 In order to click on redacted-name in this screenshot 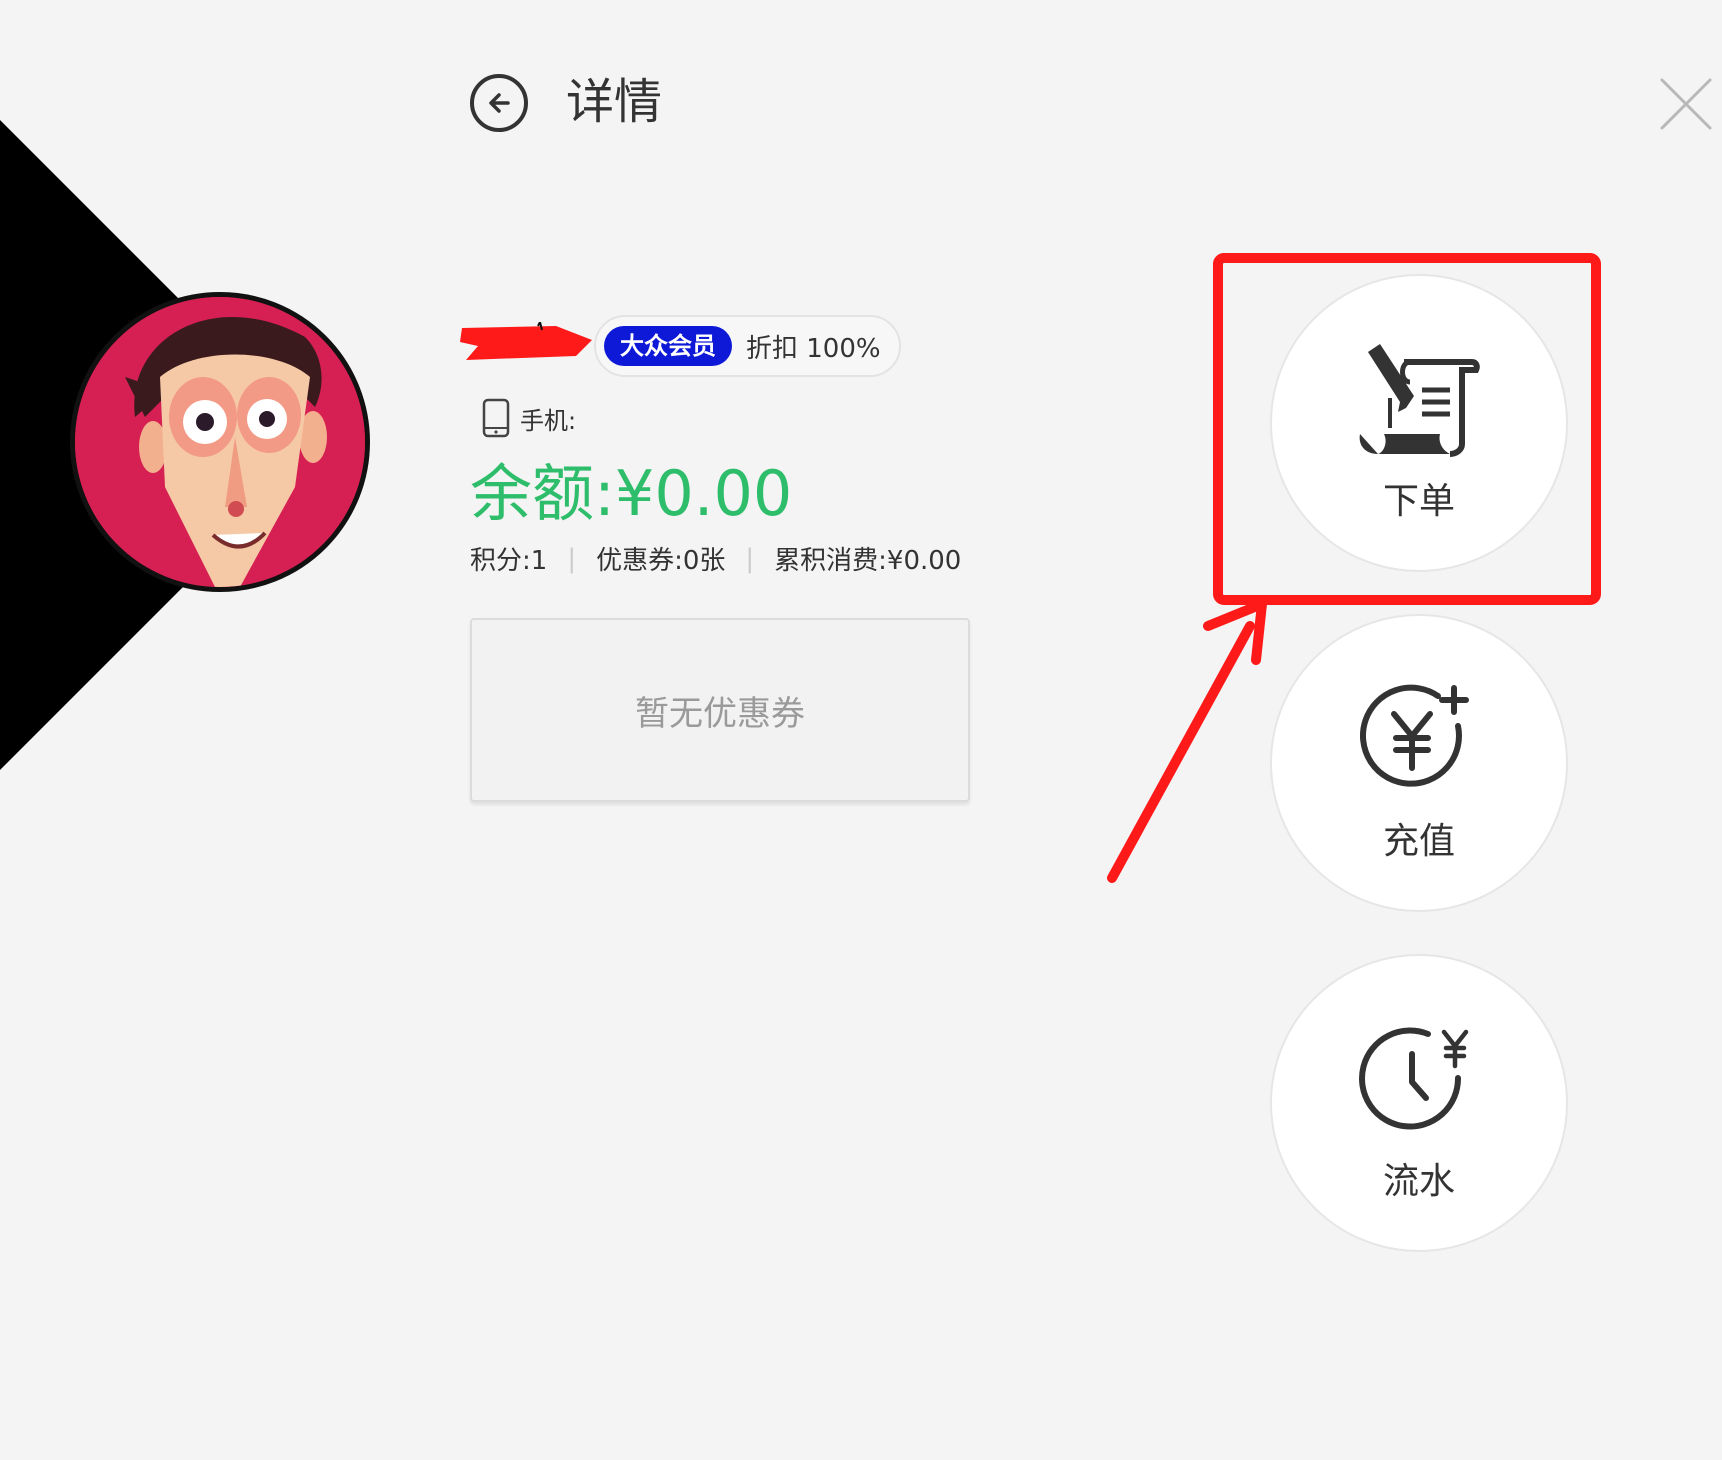, I will do `click(526, 341)`.